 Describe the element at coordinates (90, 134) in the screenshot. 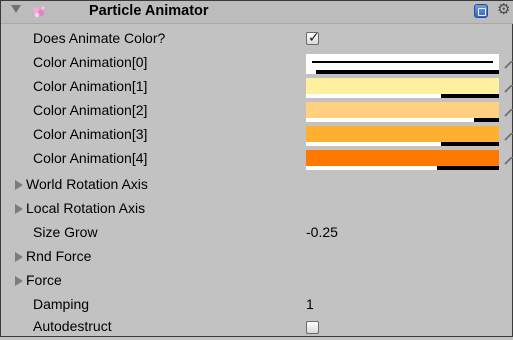

I see `color-animation-label: Color Animation[3]` at that location.